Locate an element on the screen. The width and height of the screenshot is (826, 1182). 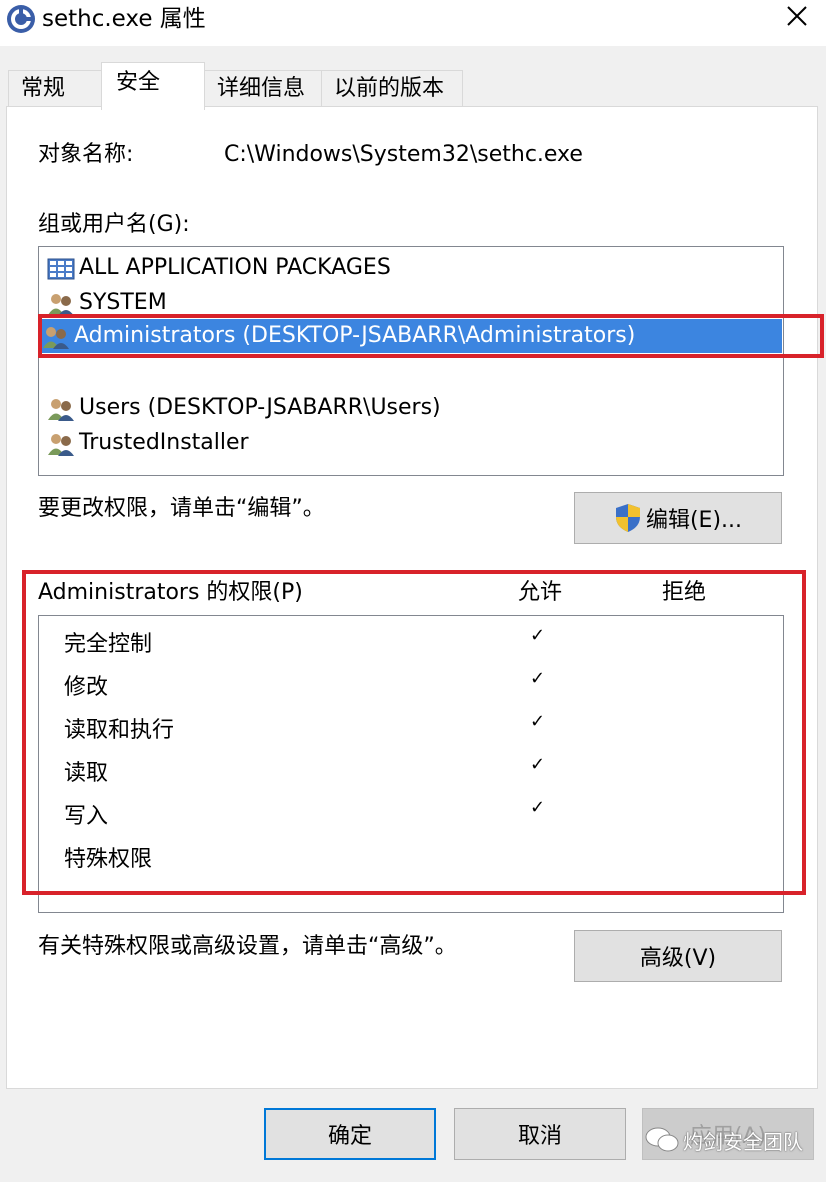
list-item: TrustedInstaller is located at coordinates (412, 443).